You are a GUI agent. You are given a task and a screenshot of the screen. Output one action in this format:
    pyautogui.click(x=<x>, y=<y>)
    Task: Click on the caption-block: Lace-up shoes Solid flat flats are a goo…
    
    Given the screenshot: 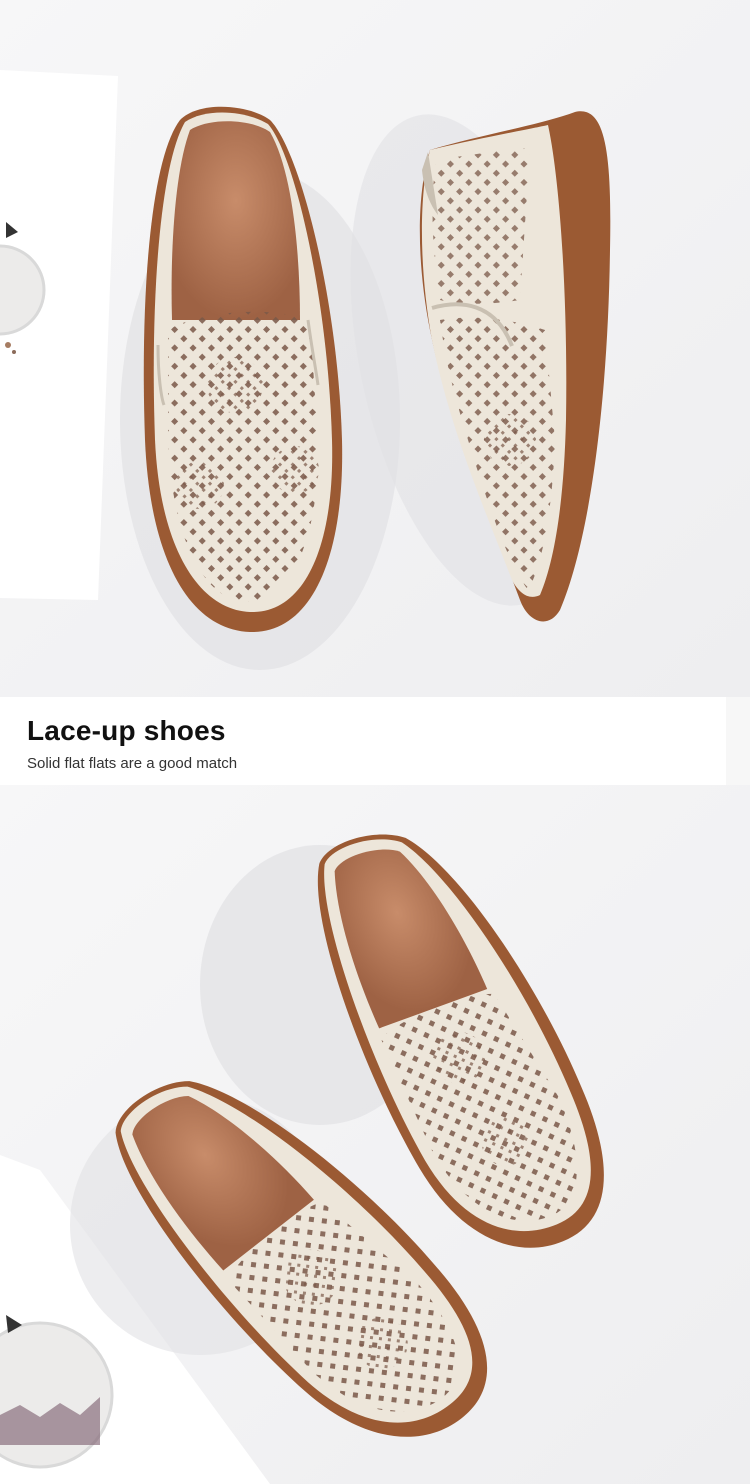 What is the action you would take?
    pyautogui.click(x=363, y=741)
    